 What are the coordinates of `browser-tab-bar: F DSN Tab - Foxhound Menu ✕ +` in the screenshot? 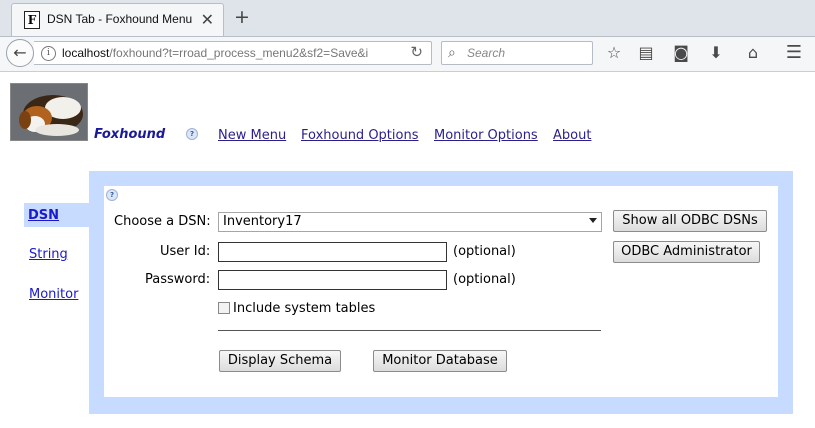 It's located at (407, 18).